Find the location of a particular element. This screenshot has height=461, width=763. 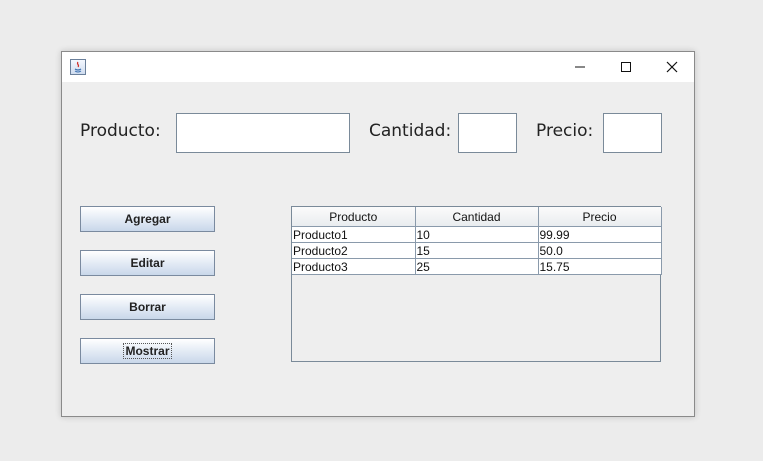

table-row: Producto2 15 50.0 is located at coordinates (477, 250).